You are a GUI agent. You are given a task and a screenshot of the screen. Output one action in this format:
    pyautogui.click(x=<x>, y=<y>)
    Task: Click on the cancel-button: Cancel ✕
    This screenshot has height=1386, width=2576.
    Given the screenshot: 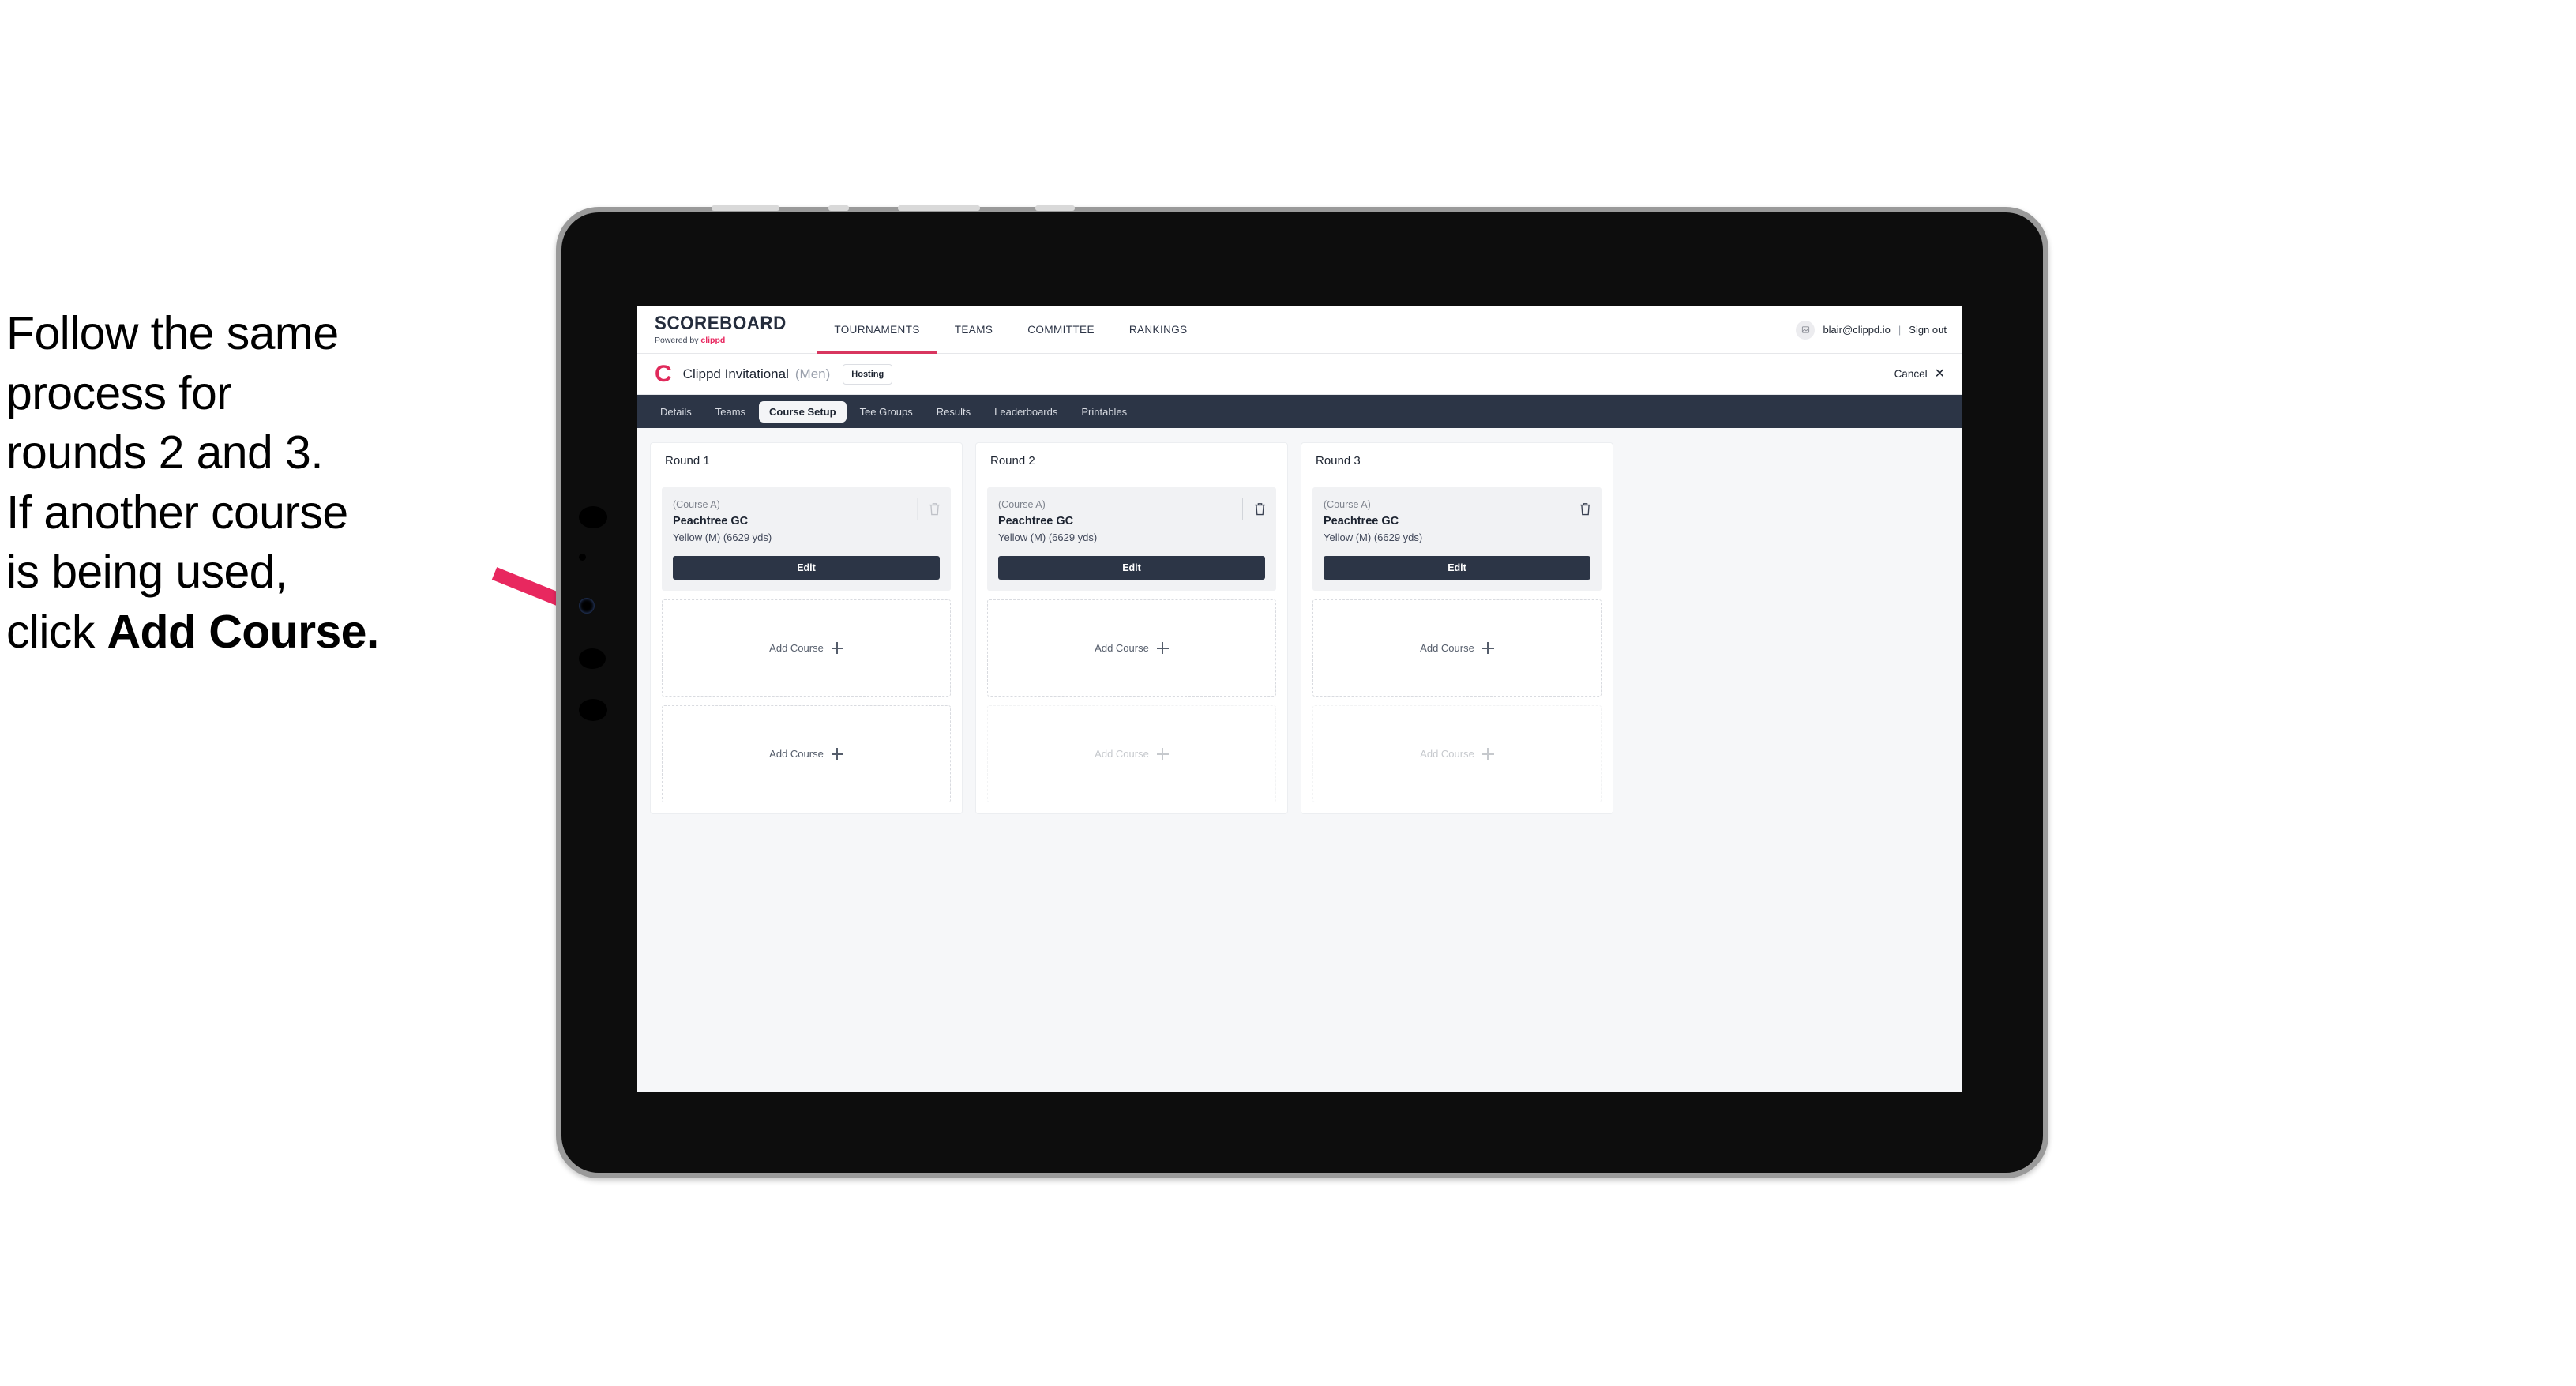 What is the action you would take?
    pyautogui.click(x=1919, y=373)
    